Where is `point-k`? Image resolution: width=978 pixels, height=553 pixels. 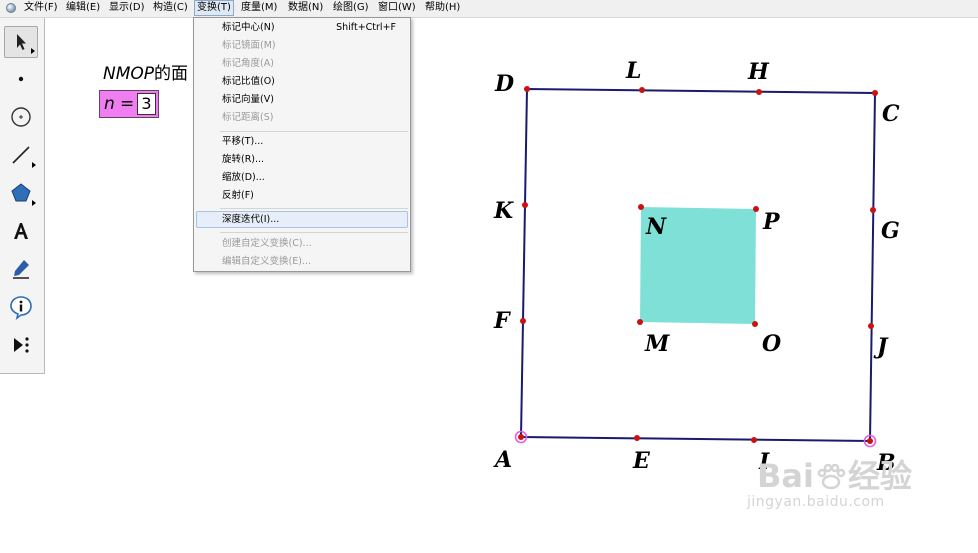 point-k is located at coordinates (525, 205).